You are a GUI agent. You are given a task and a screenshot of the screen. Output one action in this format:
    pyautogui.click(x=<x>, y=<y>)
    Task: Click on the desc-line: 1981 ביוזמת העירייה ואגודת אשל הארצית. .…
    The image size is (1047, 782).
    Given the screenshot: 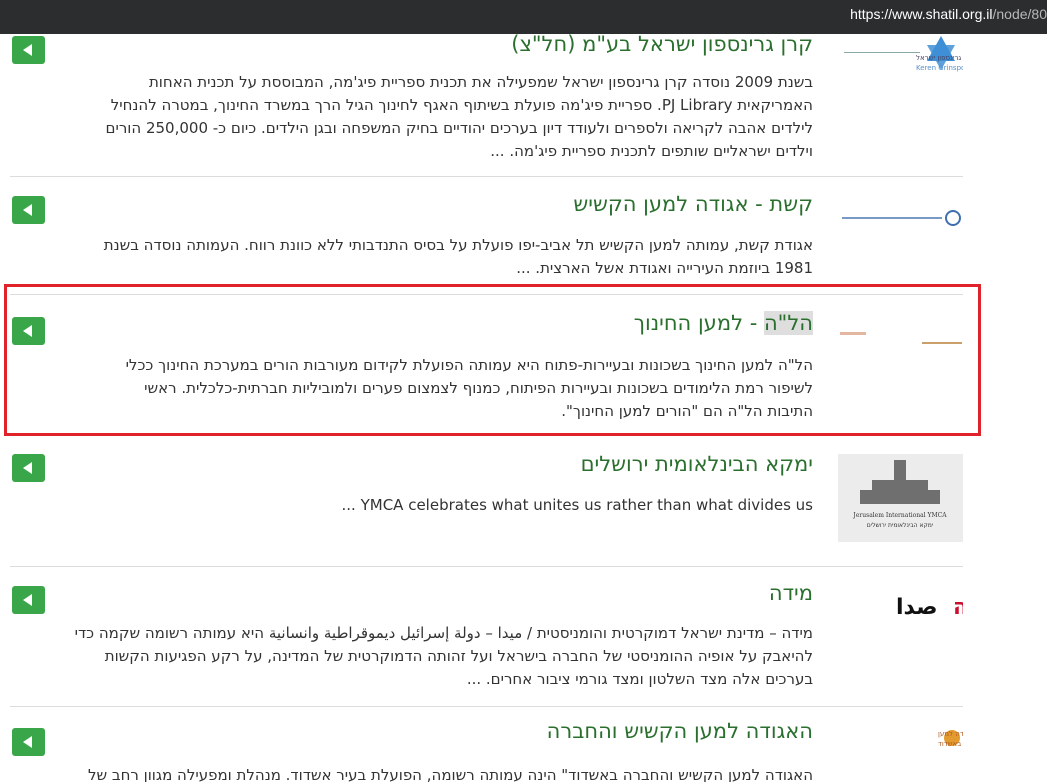 What is the action you would take?
    pyautogui.click(x=664, y=268)
    